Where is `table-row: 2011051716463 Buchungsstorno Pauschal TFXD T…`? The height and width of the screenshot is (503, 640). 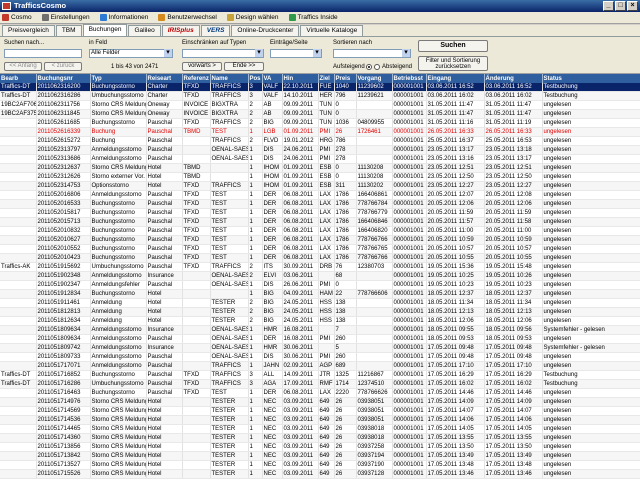
table-row: 2011051716463 Buchungsstorno Pauschal TFXD T… is located at coordinates (320, 393).